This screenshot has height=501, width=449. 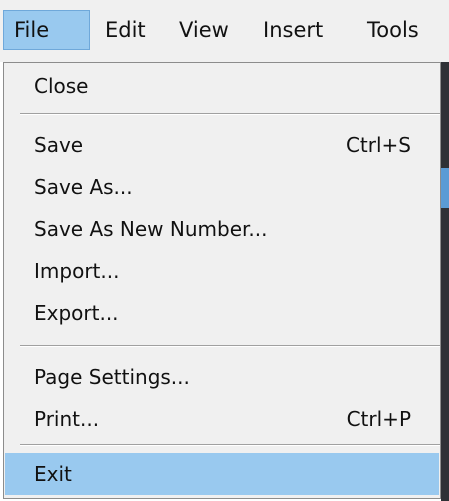 What do you see at coordinates (293, 30) in the screenshot?
I see `menu-insert: Insert` at bounding box center [293, 30].